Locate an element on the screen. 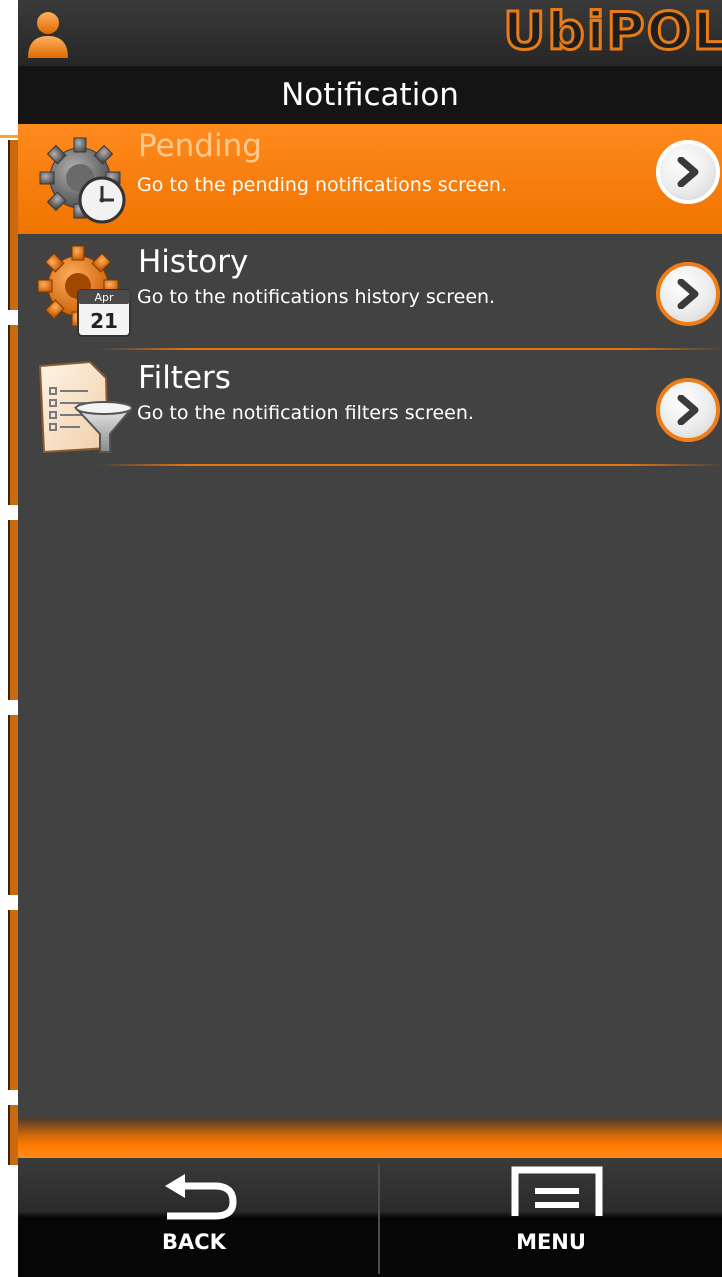  background-strip is located at coordinates (10, 638).